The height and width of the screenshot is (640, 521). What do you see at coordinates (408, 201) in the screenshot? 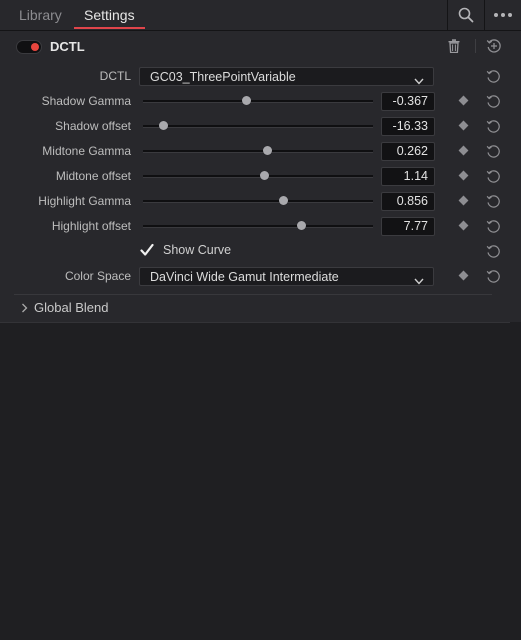
I see `param-value-field: 0.856` at bounding box center [408, 201].